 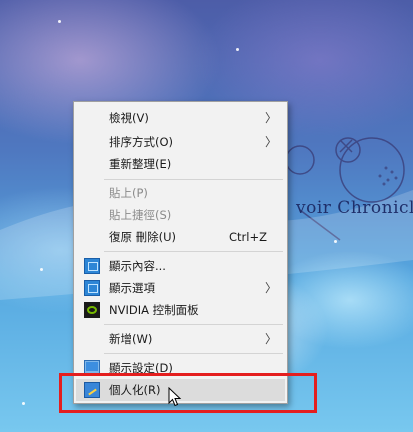 I want to click on menu-item-view: 檢視(V) 〉, so click(x=180, y=118).